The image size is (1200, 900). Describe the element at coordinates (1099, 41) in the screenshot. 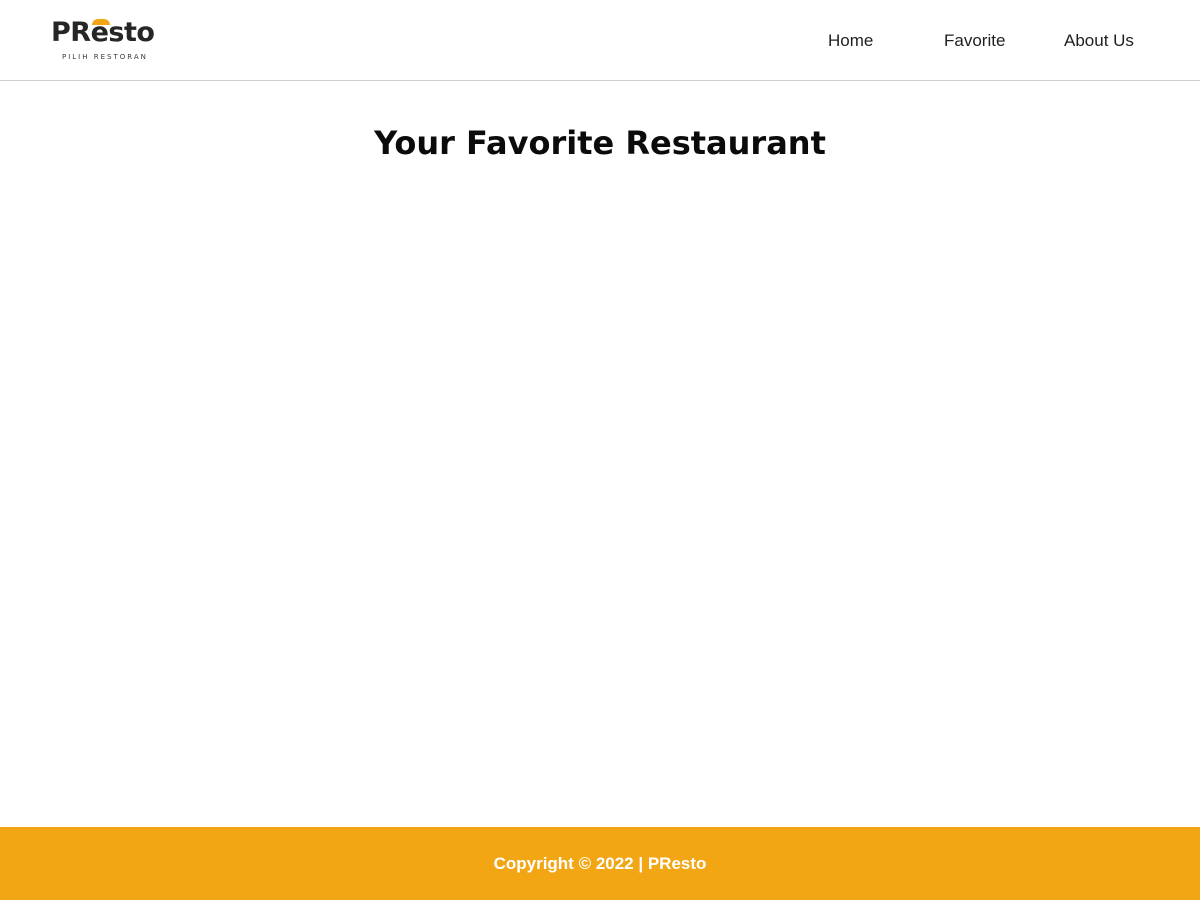

I see `nav-about-link: About Us` at that location.